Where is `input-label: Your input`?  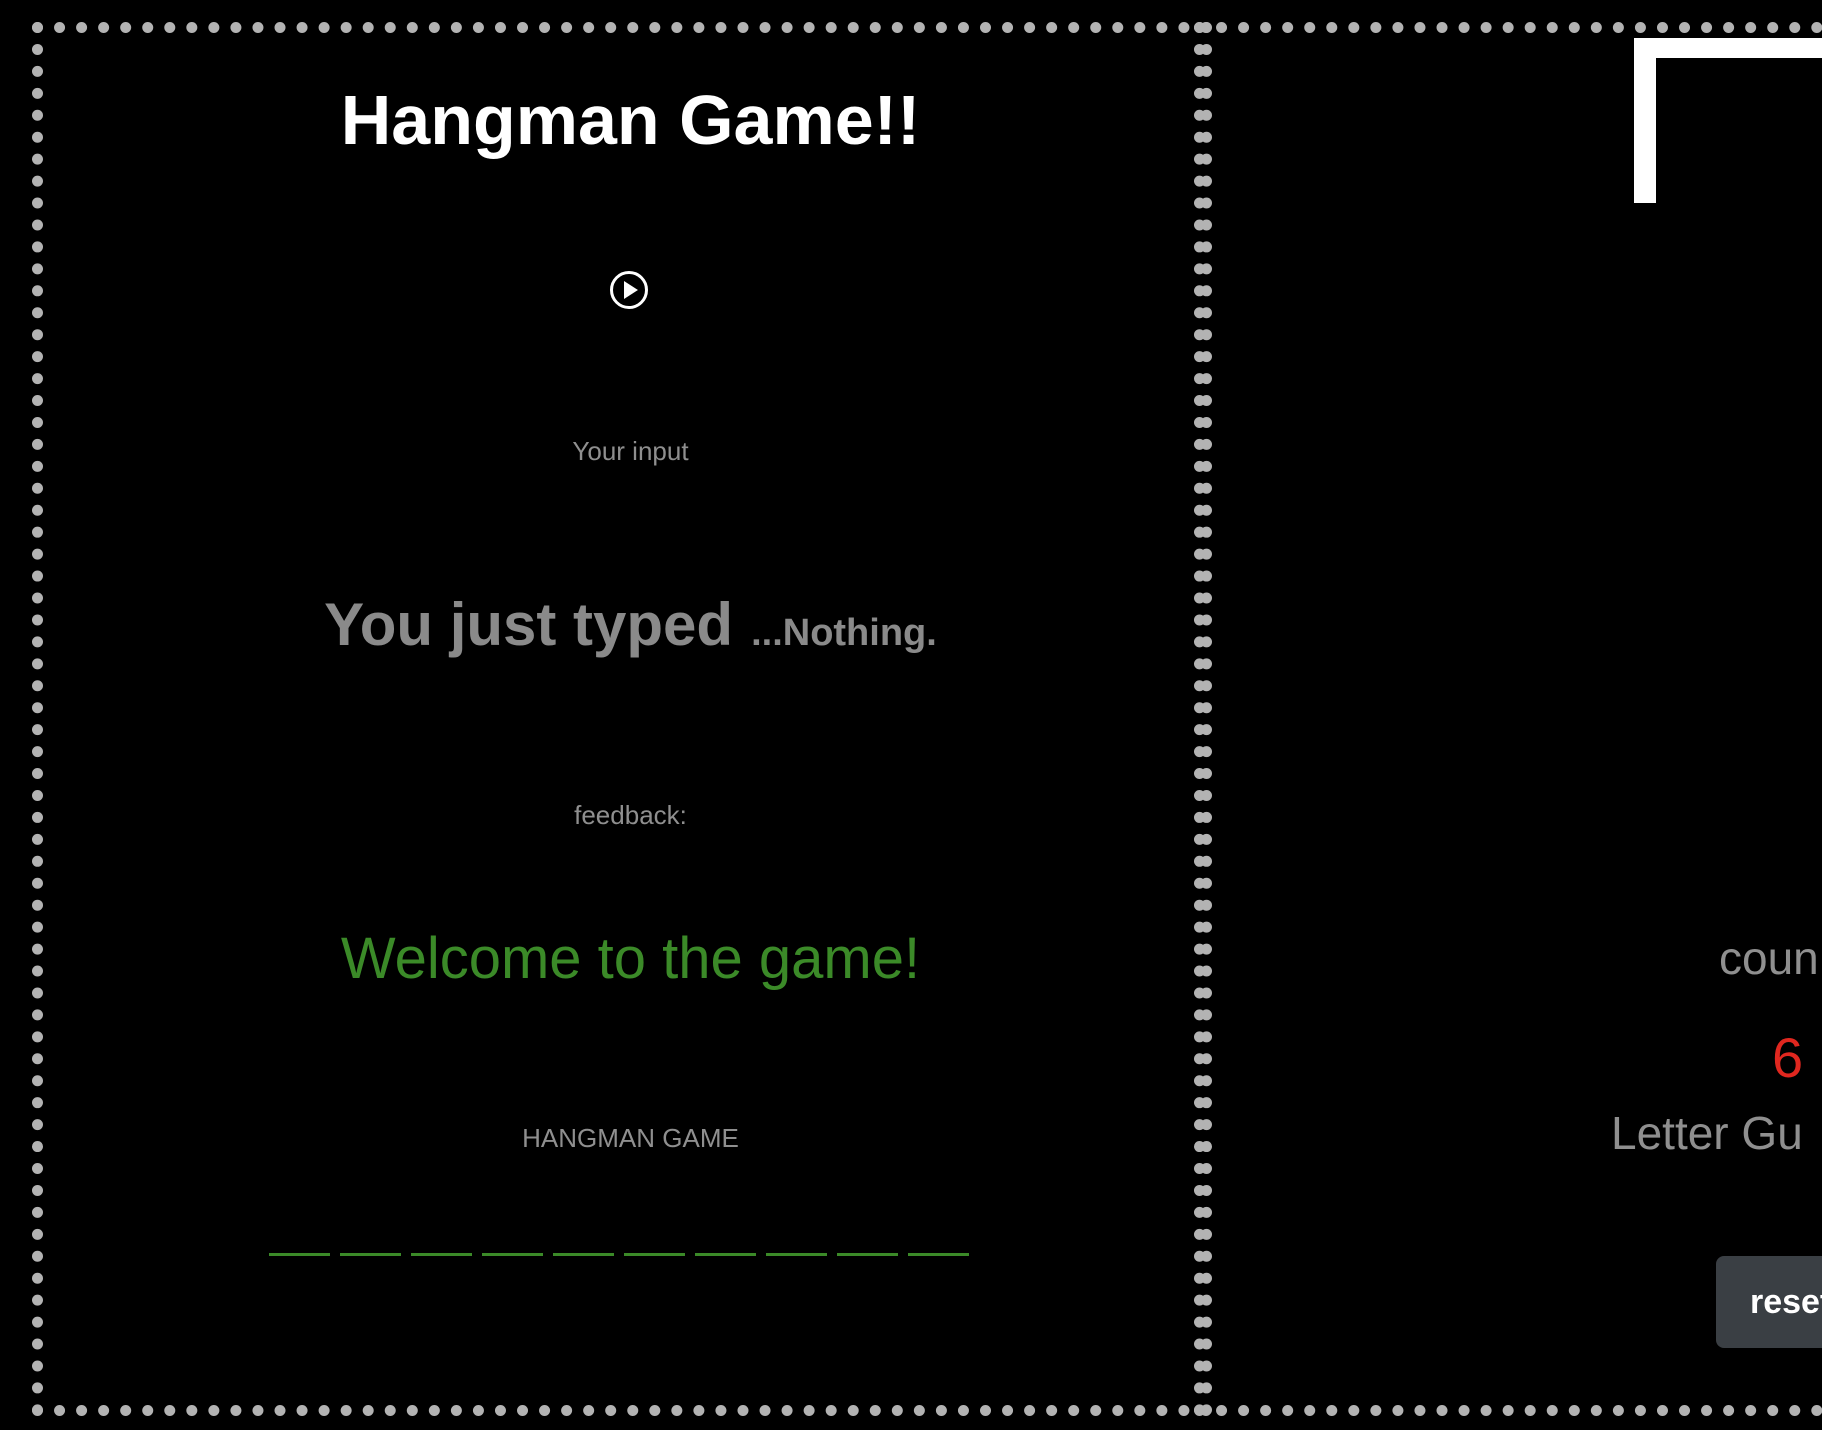
input-label: Your input is located at coordinates (630, 451).